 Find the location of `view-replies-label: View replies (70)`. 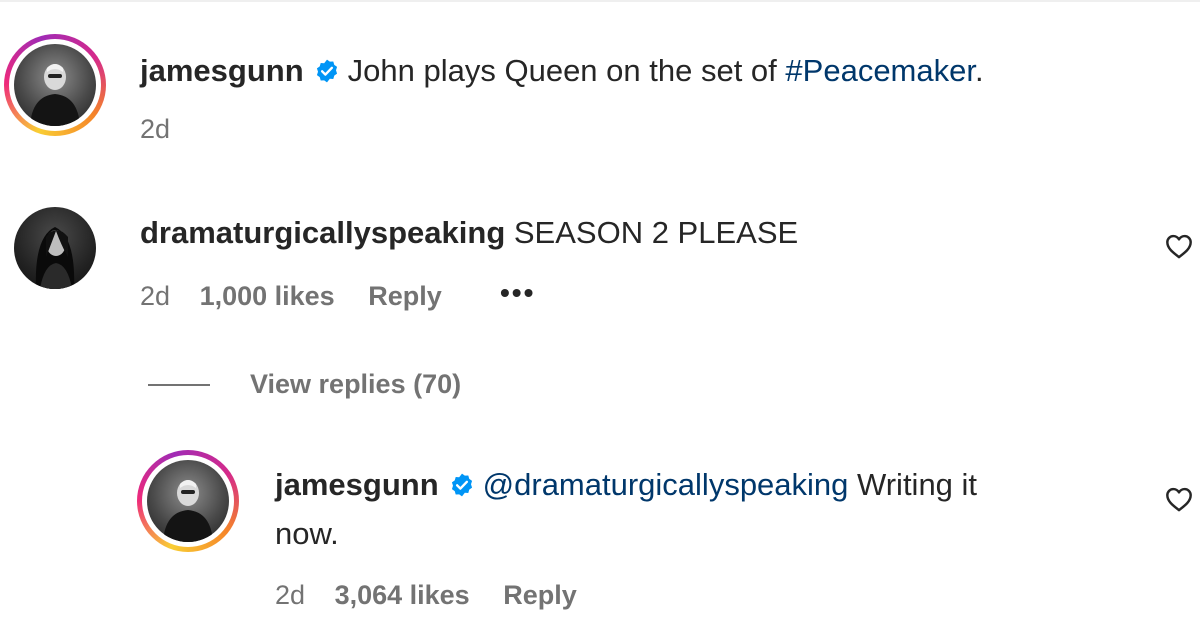

view-replies-label: View replies (70) is located at coordinates (356, 384).